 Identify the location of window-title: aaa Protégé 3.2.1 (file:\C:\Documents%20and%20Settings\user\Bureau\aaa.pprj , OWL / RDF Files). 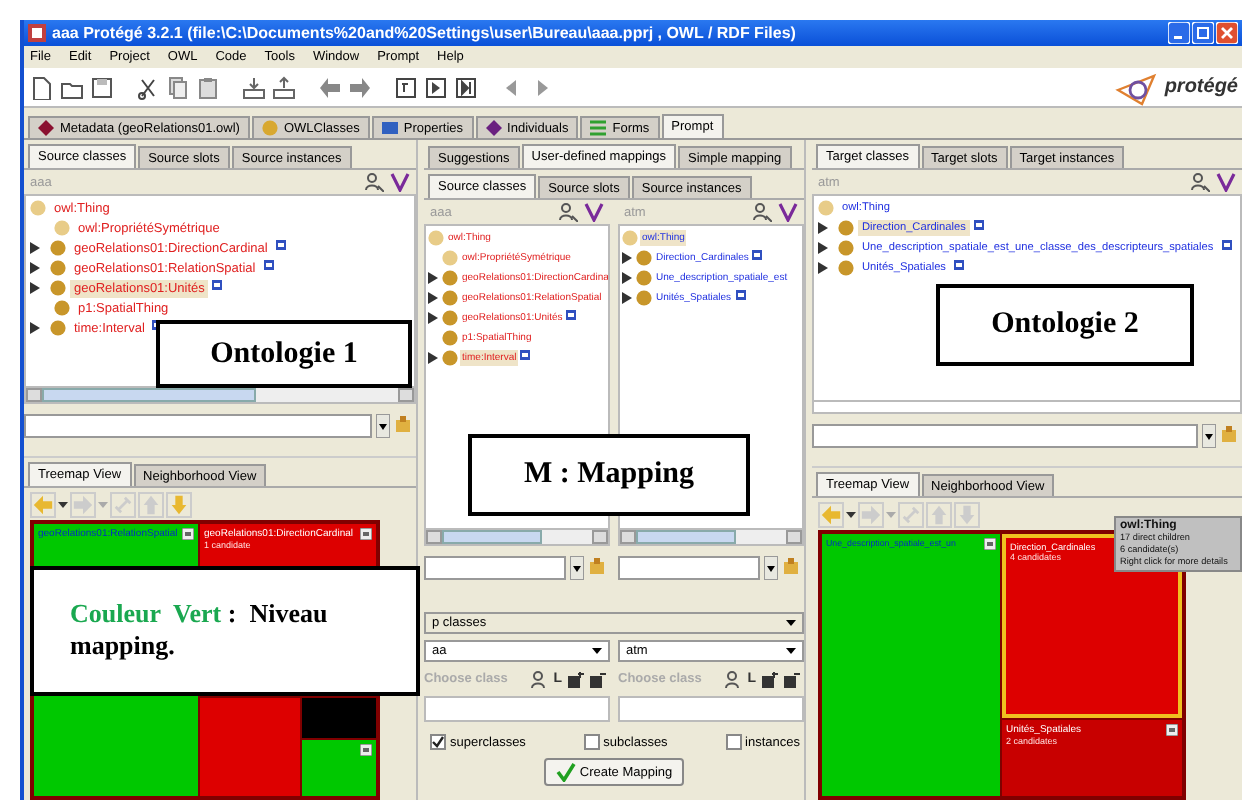
(424, 33).